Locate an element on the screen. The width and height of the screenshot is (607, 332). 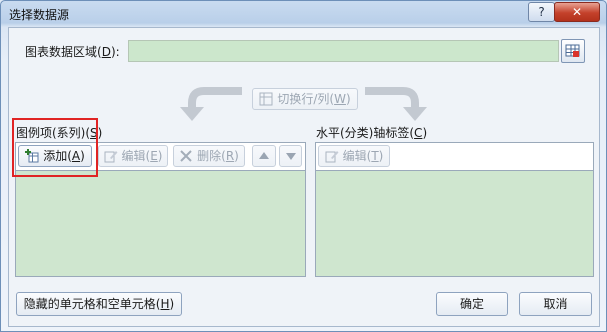
edit-axis-labels-button: 编辑(T) is located at coordinates (354, 156).